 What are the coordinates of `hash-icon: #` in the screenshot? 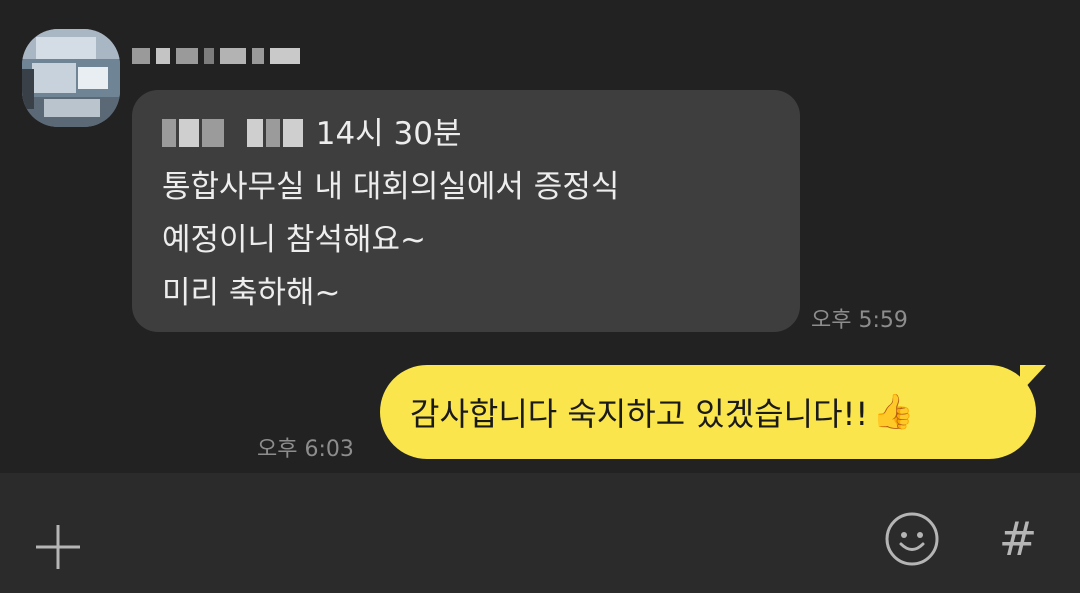 It's located at (1018, 539).